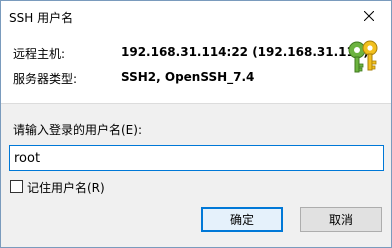  What do you see at coordinates (242, 219) in the screenshot?
I see `ok-button: 确定` at bounding box center [242, 219].